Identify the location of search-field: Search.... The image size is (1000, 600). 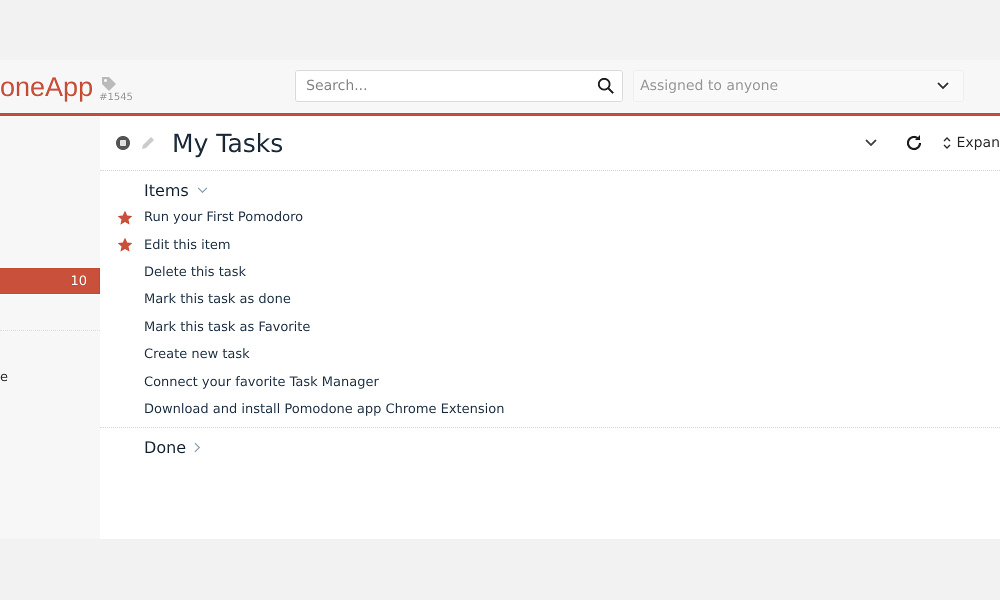
(459, 86).